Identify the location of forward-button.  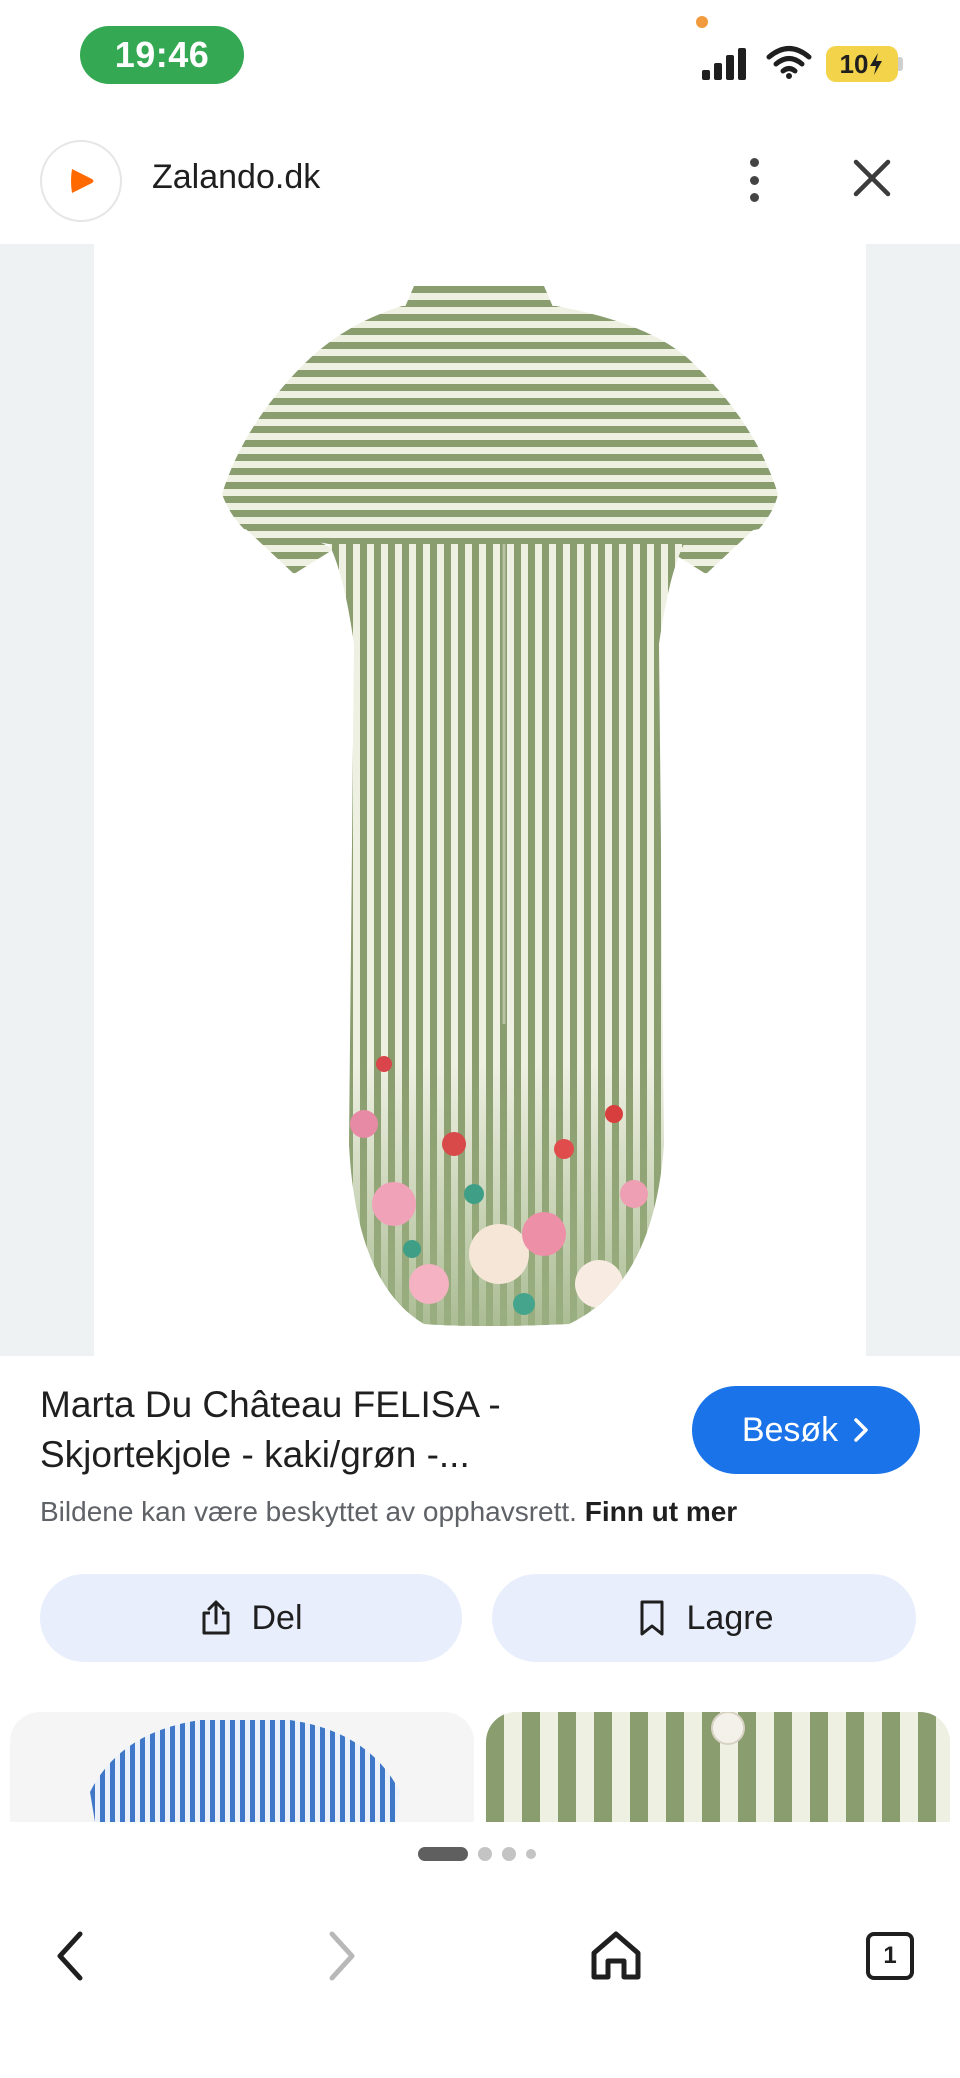
(342, 1956).